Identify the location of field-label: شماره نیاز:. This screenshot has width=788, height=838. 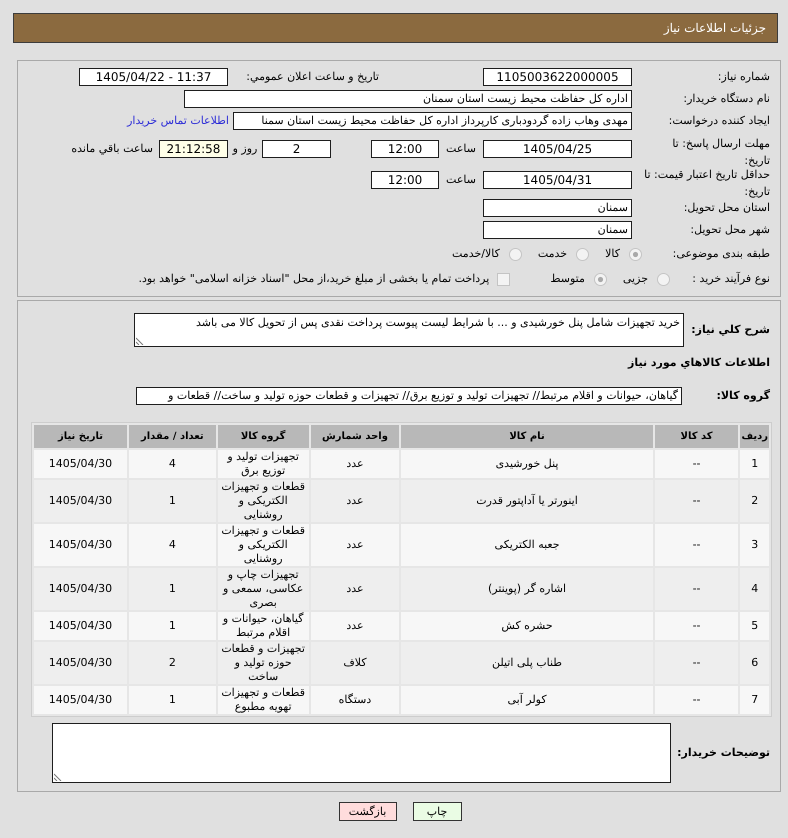
(744, 76).